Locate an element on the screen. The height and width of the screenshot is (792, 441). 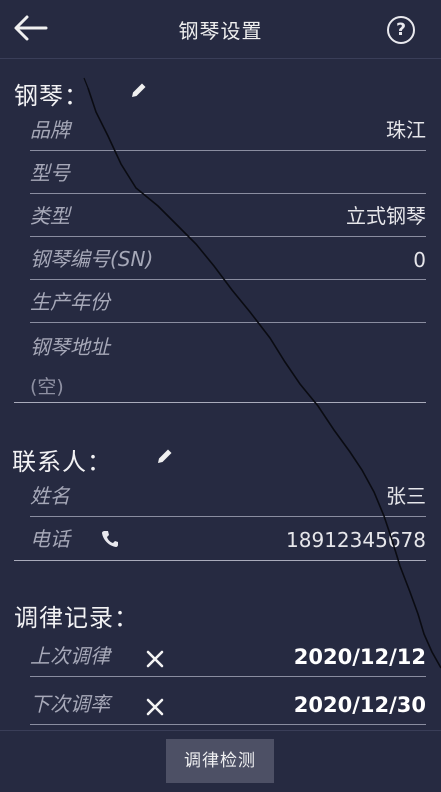
next-tuning-value: 2020/12/30 is located at coordinates (359, 705).